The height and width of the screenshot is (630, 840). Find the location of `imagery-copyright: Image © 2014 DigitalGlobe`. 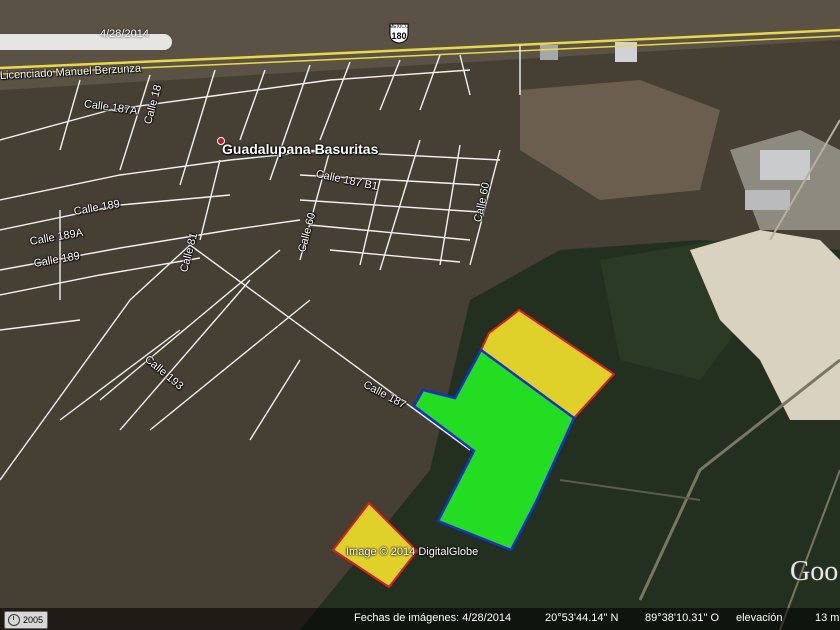

imagery-copyright: Image © 2014 DigitalGlobe is located at coordinates (412, 552).